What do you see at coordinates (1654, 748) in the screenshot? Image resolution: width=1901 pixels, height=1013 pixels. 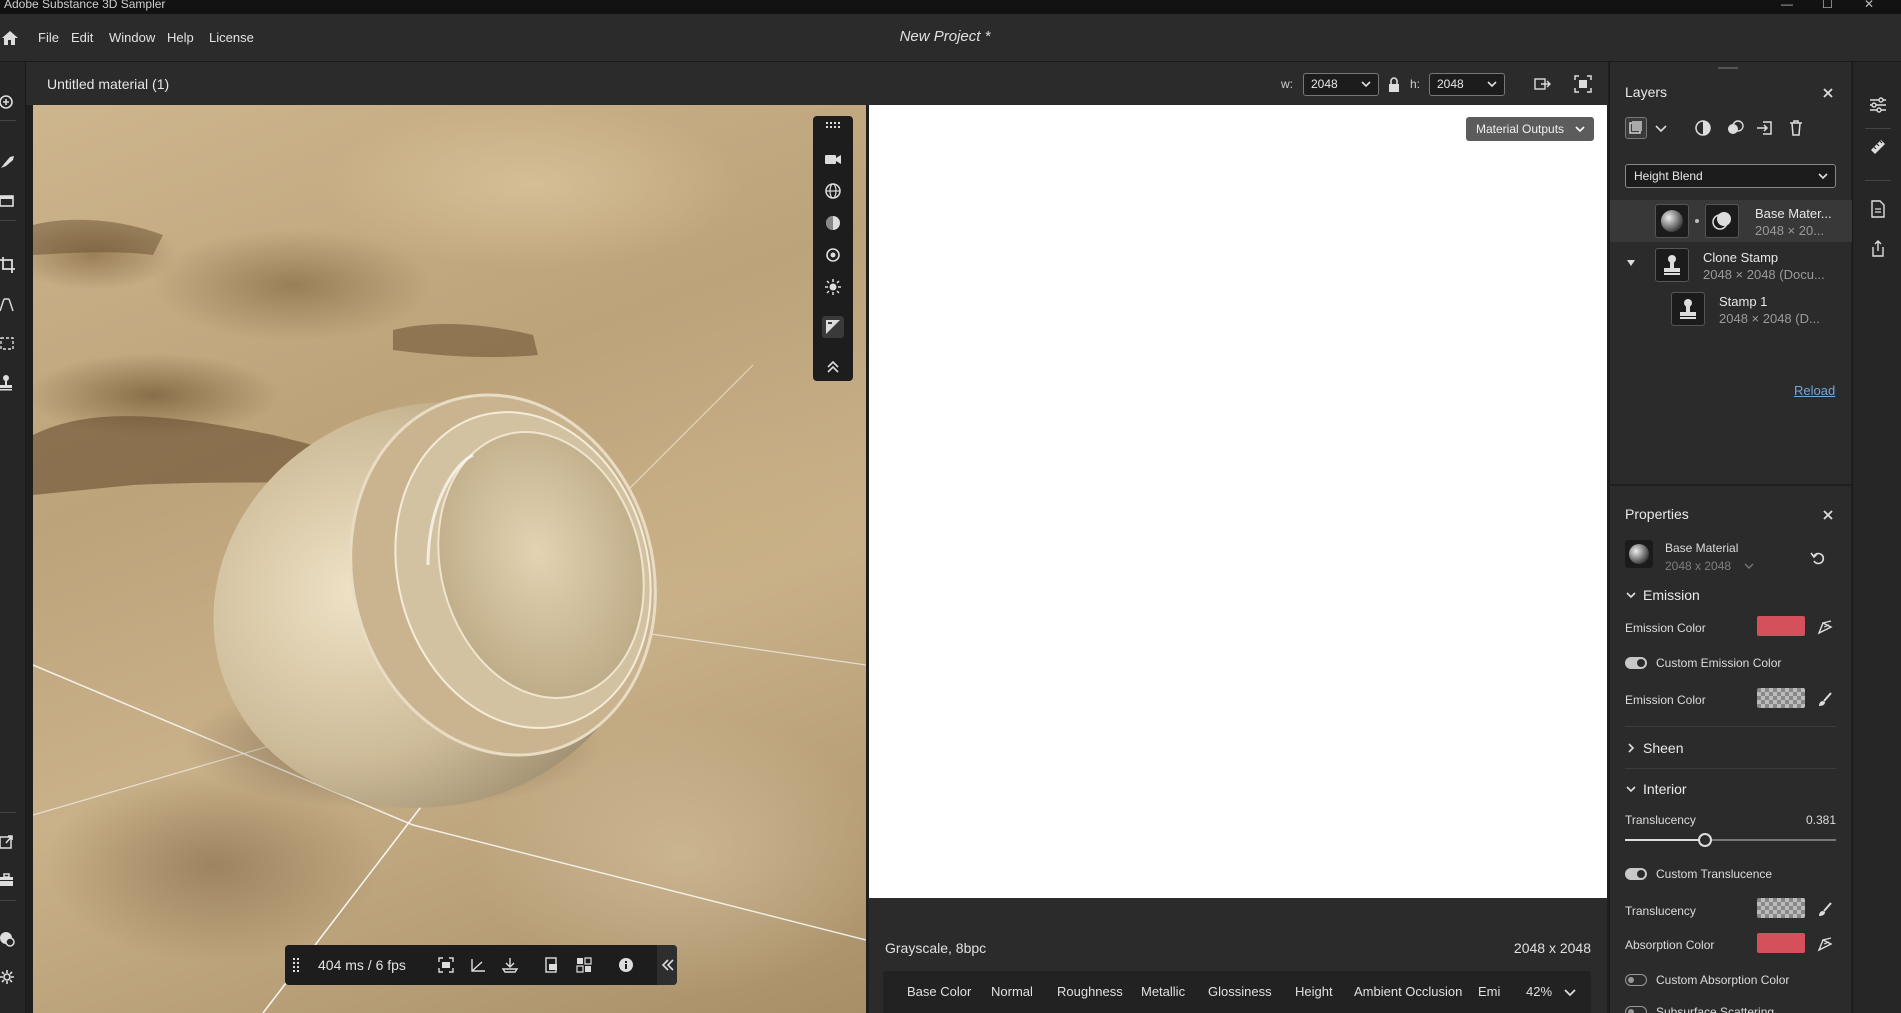 I see `section-sheen: Sheen` at bounding box center [1654, 748].